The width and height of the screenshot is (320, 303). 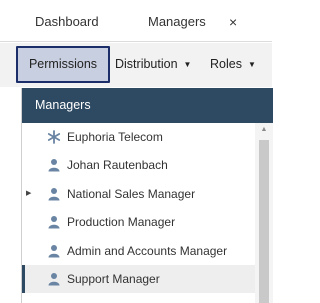 I want to click on tree-item-label: Euphoria Telecom, so click(x=115, y=137).